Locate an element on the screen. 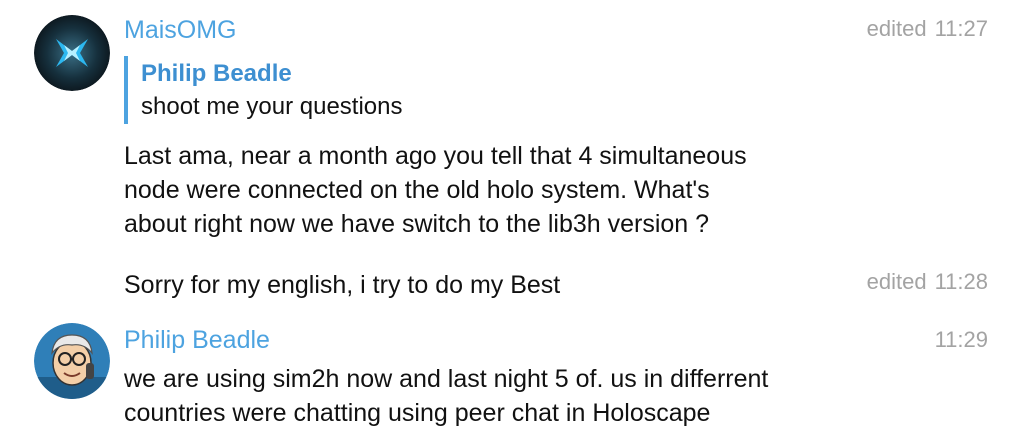  message-meta: 11:29 is located at coordinates (957, 340).